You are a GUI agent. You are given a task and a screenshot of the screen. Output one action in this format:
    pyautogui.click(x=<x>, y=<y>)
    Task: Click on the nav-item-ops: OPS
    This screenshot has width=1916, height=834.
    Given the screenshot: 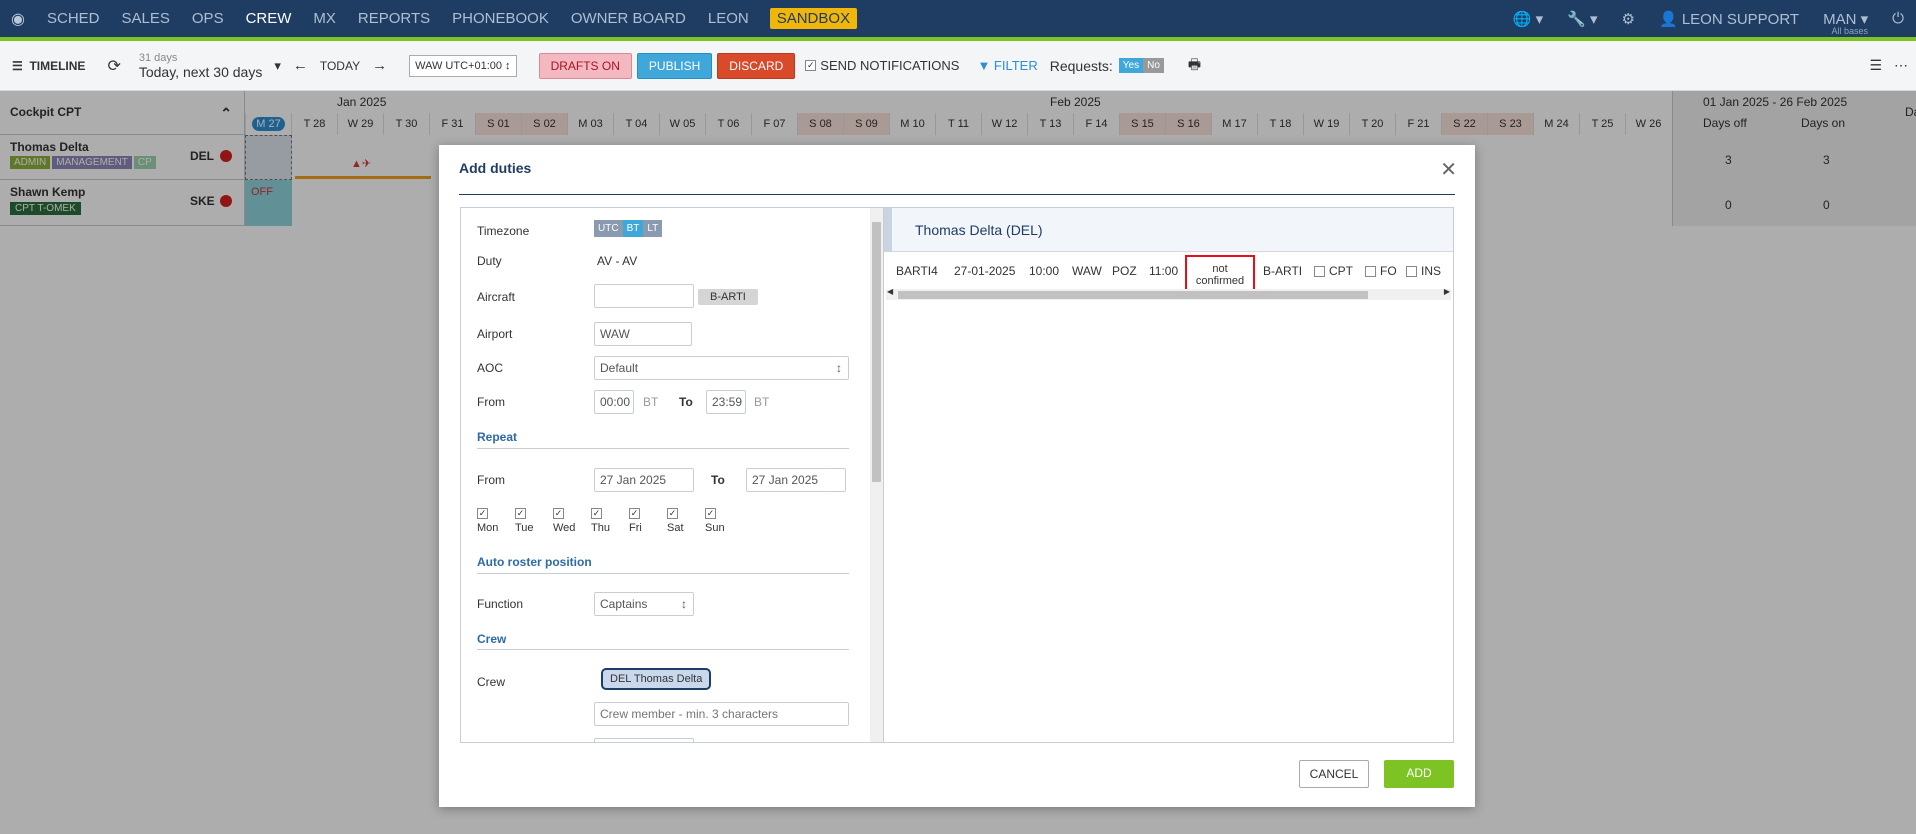 What is the action you would take?
    pyautogui.click(x=208, y=18)
    